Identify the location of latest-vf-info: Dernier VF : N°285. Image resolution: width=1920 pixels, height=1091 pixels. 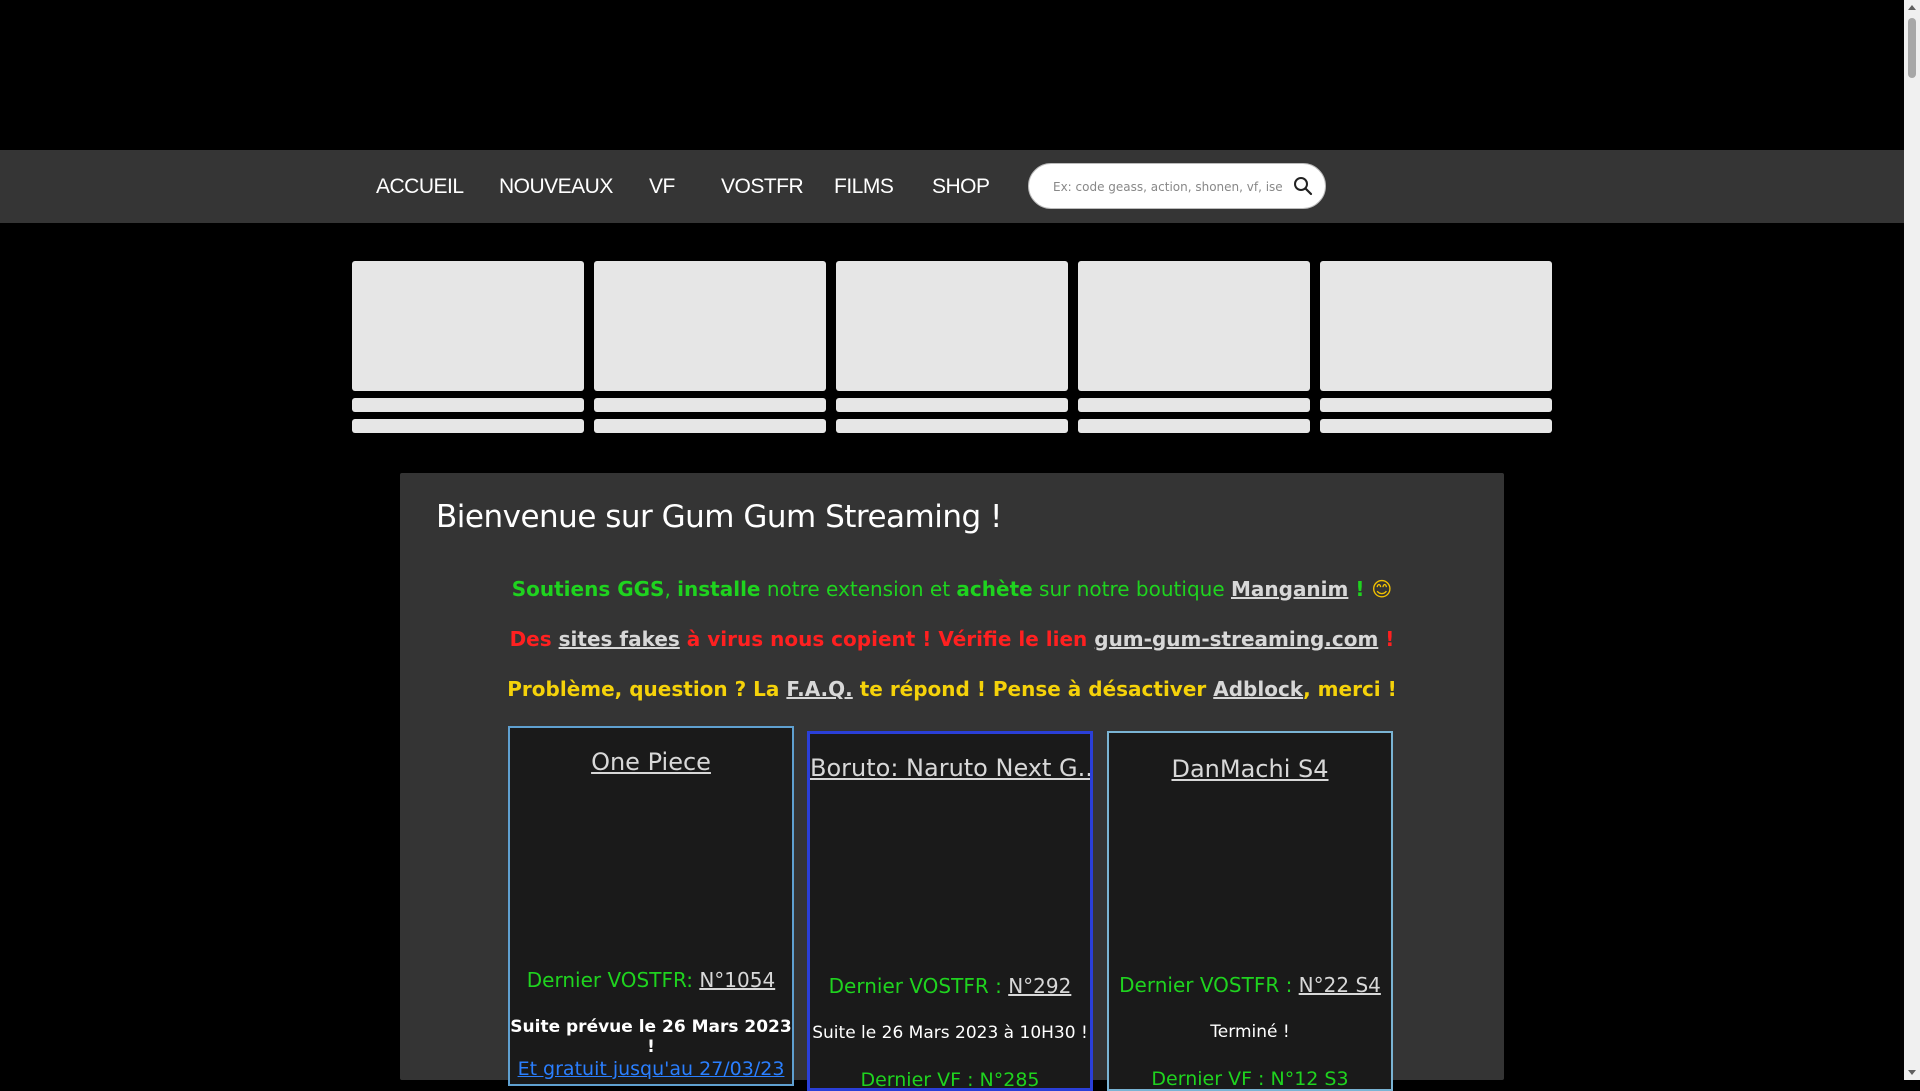
(950, 1078).